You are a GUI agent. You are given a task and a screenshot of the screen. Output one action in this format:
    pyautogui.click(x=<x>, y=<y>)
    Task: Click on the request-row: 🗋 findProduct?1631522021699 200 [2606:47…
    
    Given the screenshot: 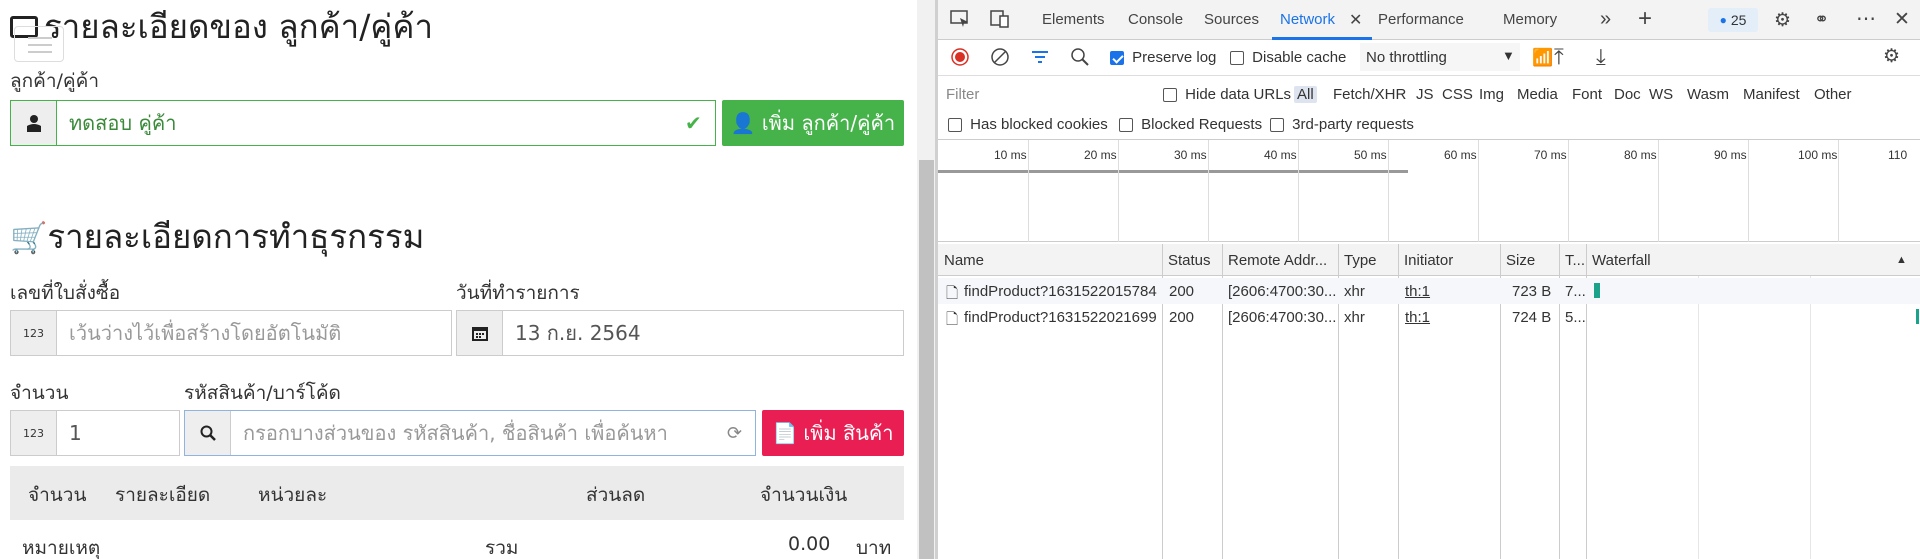 What is the action you would take?
    pyautogui.click(x=1429, y=317)
    